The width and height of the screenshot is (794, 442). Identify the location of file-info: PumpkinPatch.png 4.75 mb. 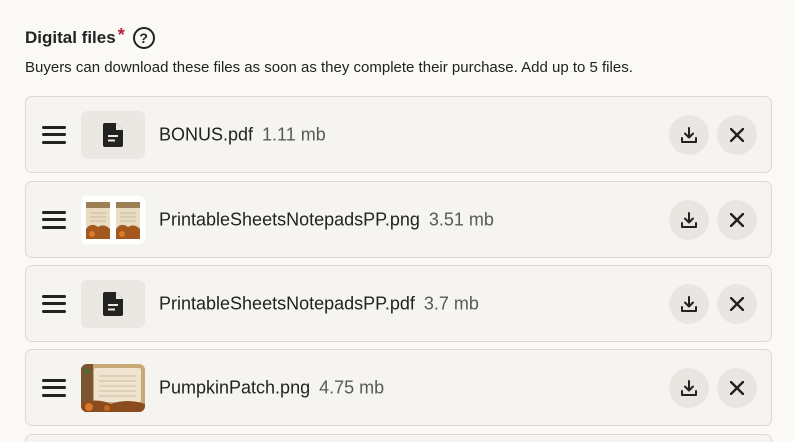
(271, 387).